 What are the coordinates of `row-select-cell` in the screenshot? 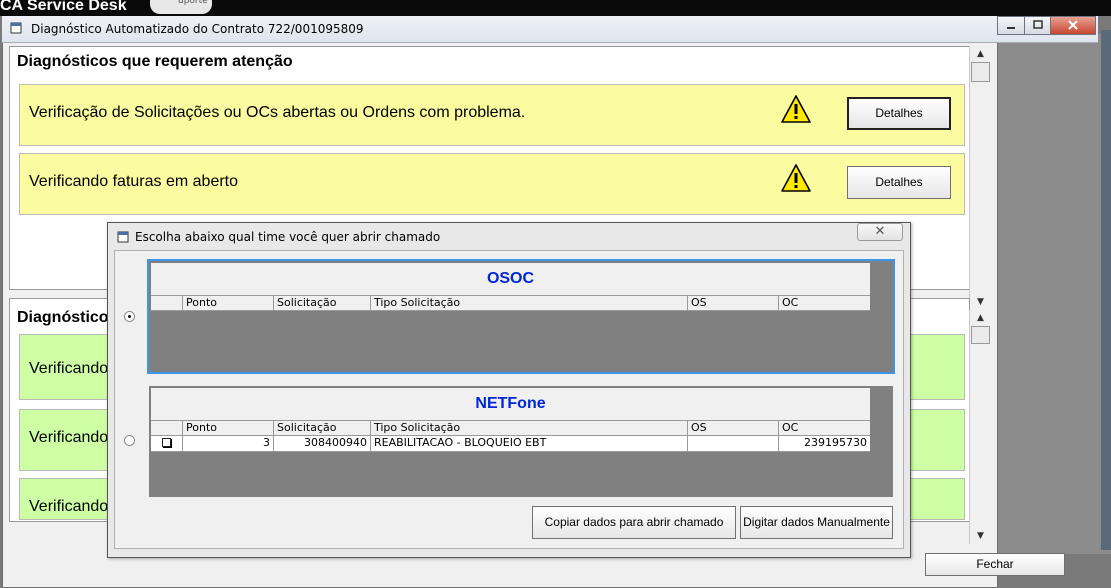 It's located at (167, 443).